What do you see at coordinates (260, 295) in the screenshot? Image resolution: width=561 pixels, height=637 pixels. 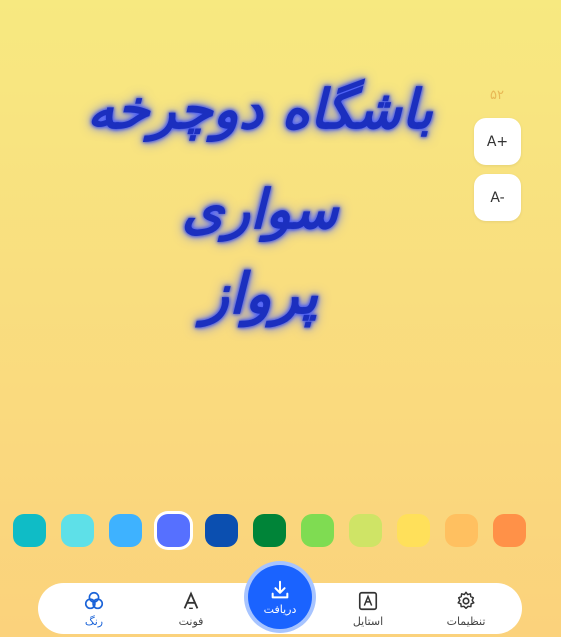 I see `headline-line-2: پرواز` at bounding box center [260, 295].